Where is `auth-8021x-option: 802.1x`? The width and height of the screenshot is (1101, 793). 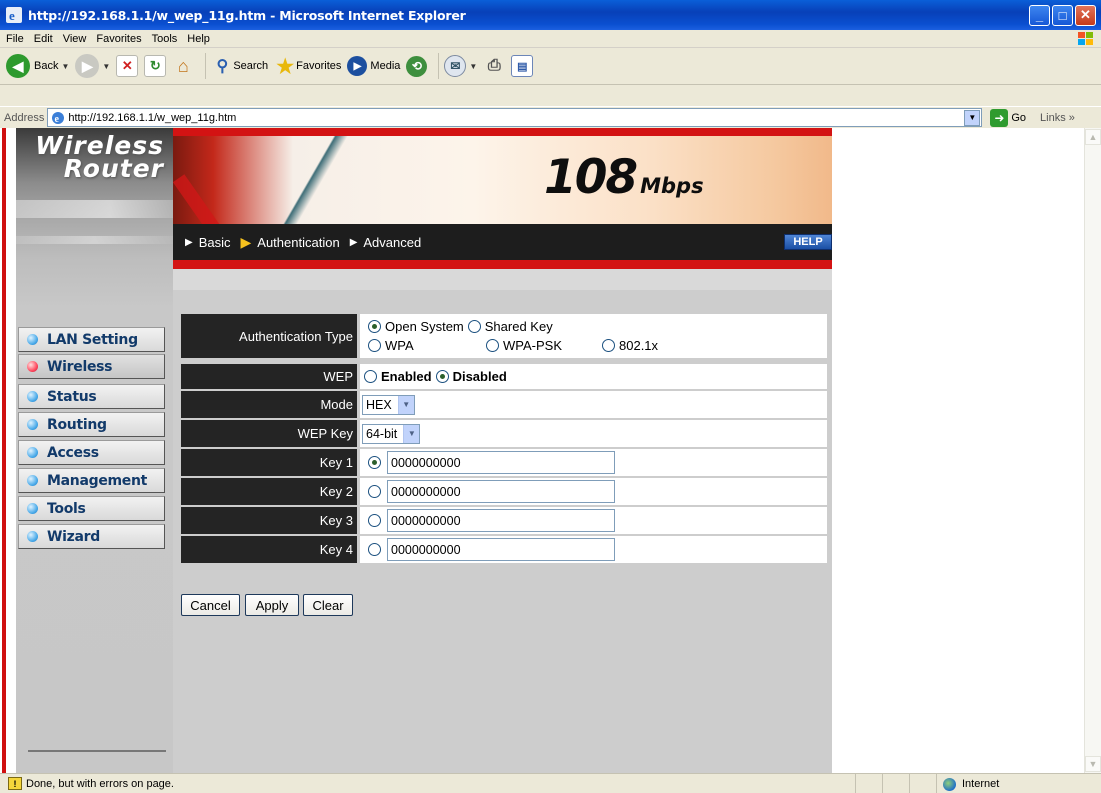
auth-8021x-option: 802.1x is located at coordinates (630, 345).